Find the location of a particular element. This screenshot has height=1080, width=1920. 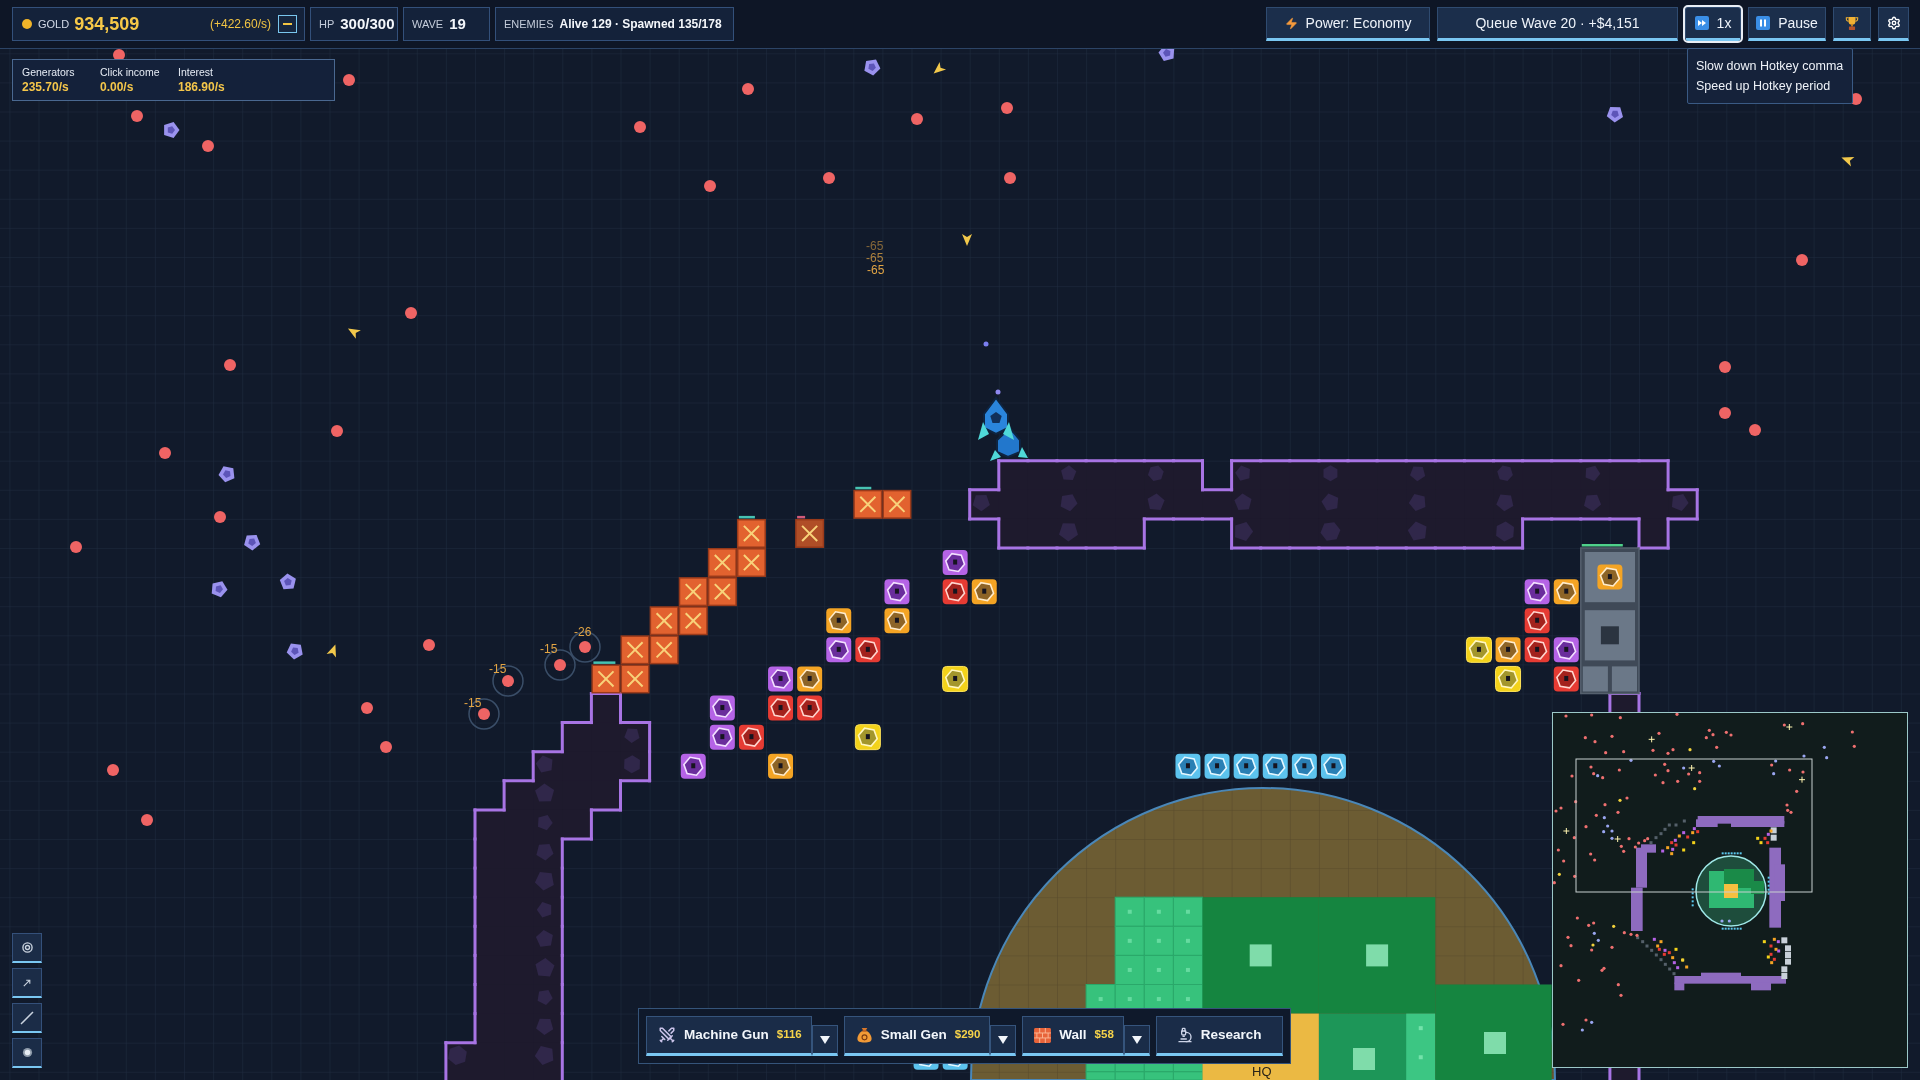

currency-label: GOLD is located at coordinates (54, 24).